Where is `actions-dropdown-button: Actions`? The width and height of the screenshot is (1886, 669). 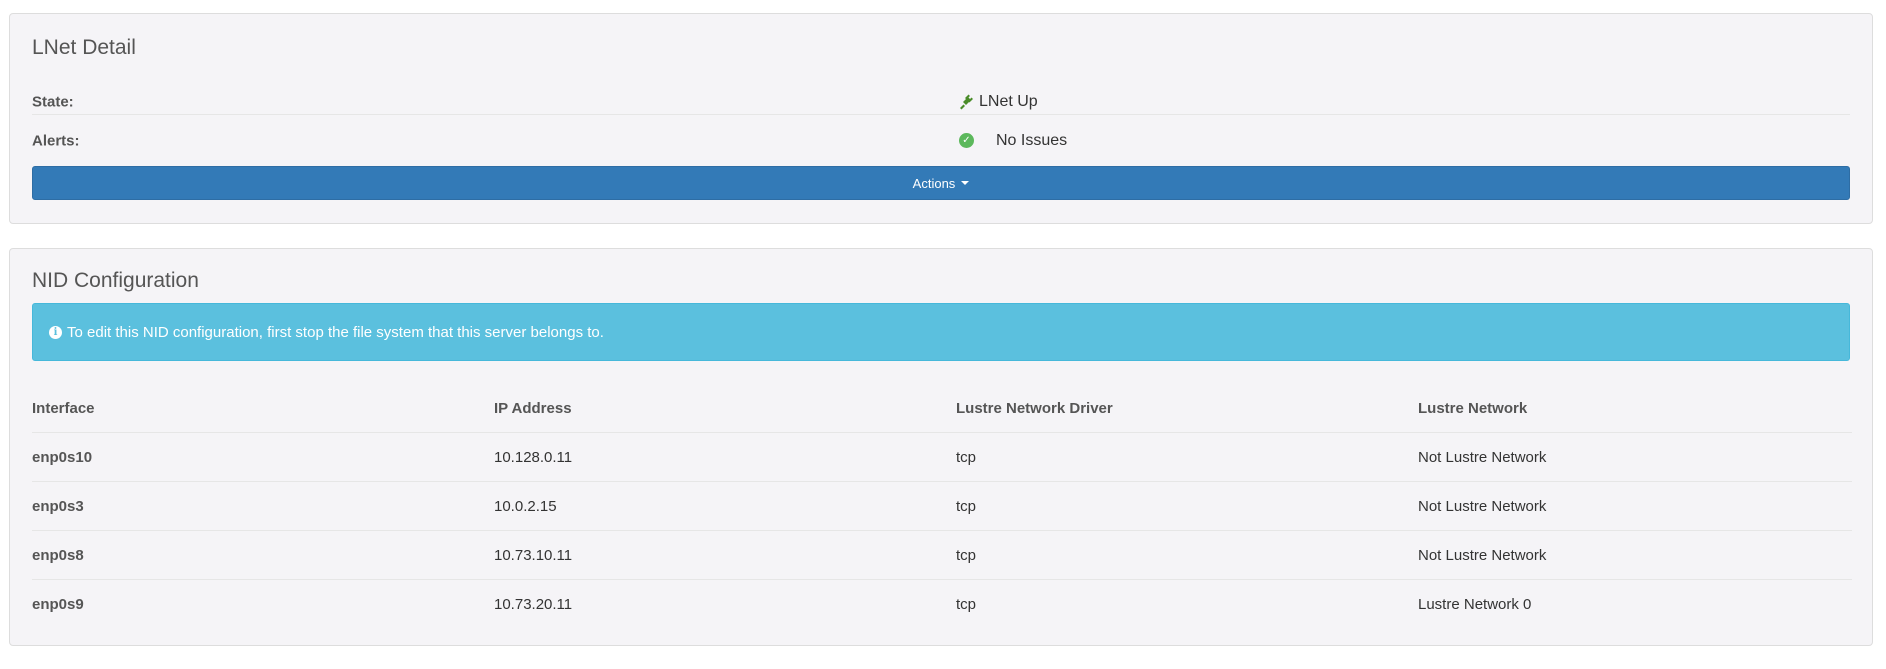
actions-dropdown-button: Actions is located at coordinates (941, 183).